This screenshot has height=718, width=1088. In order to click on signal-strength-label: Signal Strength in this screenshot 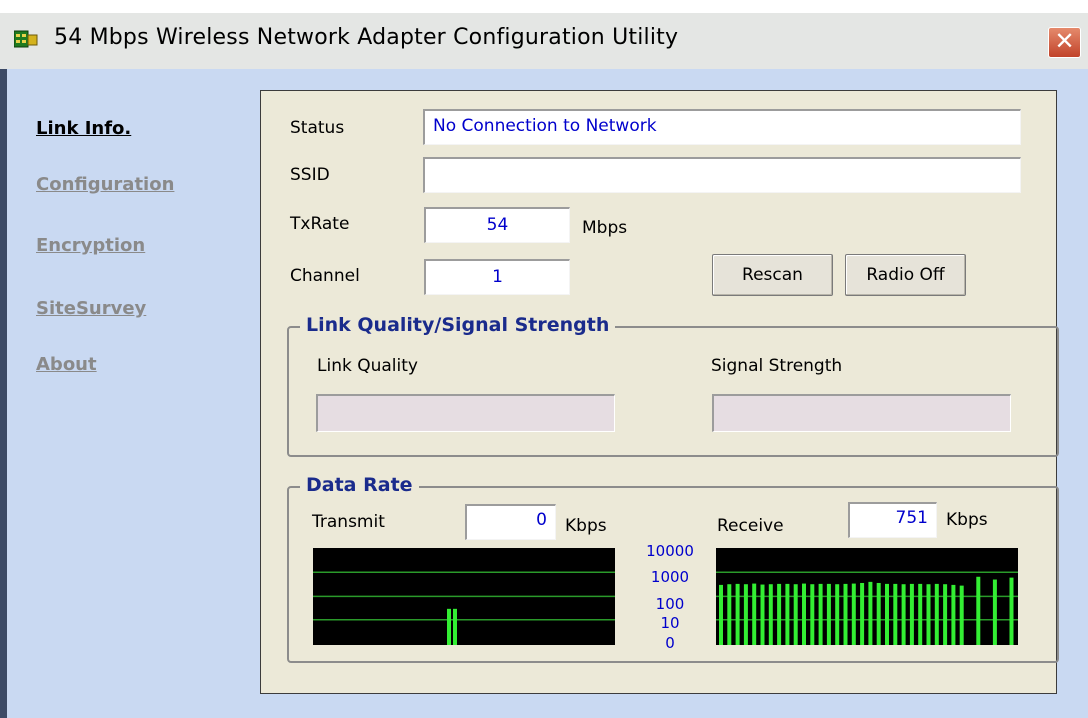, I will do `click(777, 366)`.